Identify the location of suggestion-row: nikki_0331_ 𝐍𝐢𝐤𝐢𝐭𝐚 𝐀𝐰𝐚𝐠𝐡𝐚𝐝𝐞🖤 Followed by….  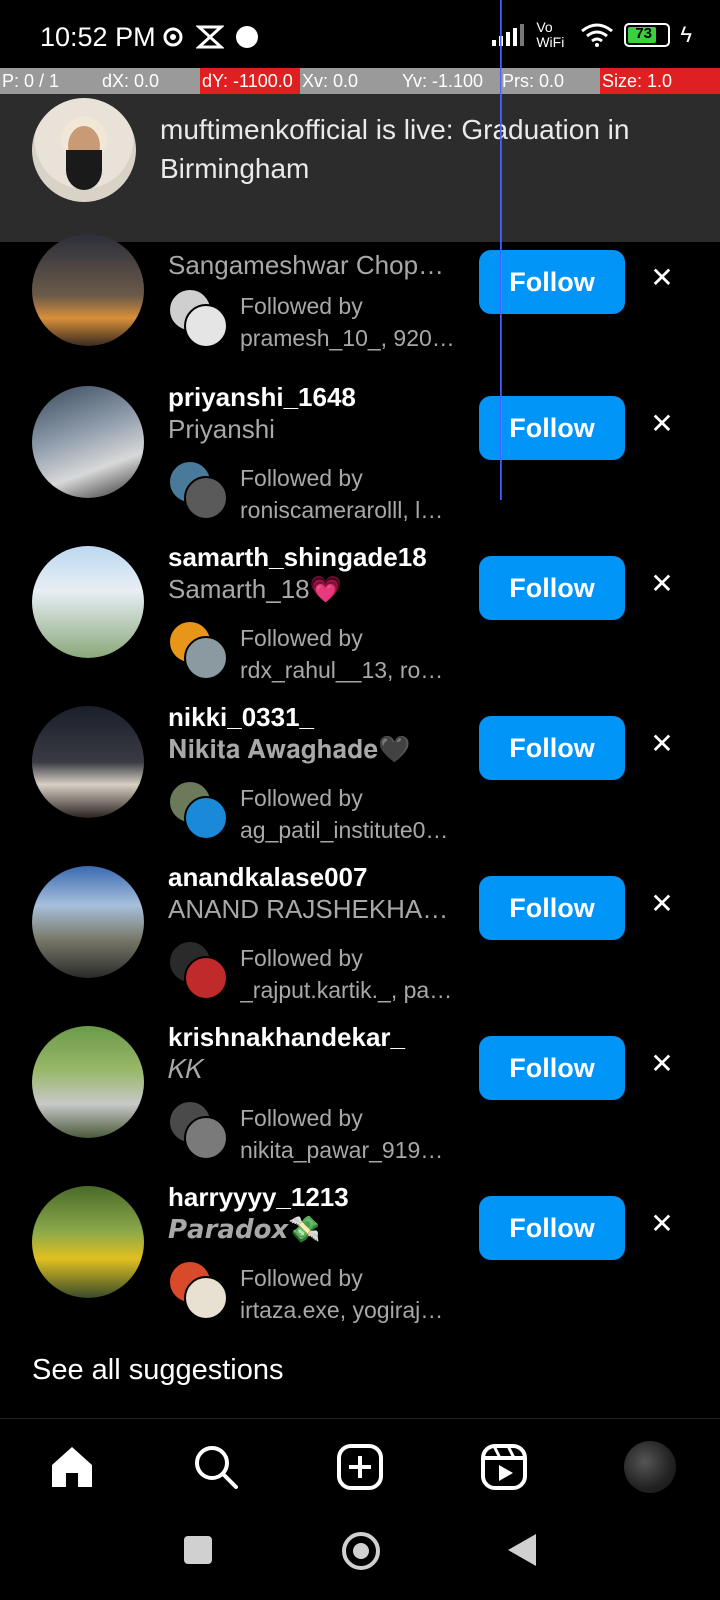
(360, 784).